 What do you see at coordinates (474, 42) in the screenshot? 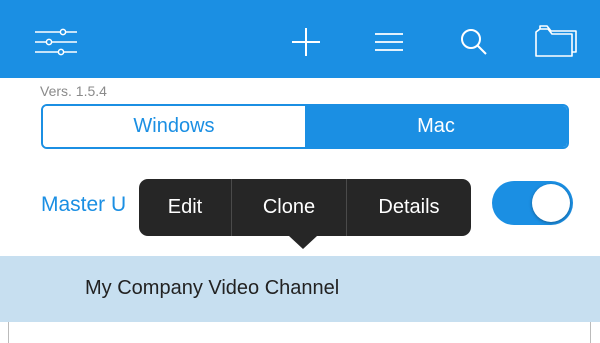
I see `search-icon` at bounding box center [474, 42].